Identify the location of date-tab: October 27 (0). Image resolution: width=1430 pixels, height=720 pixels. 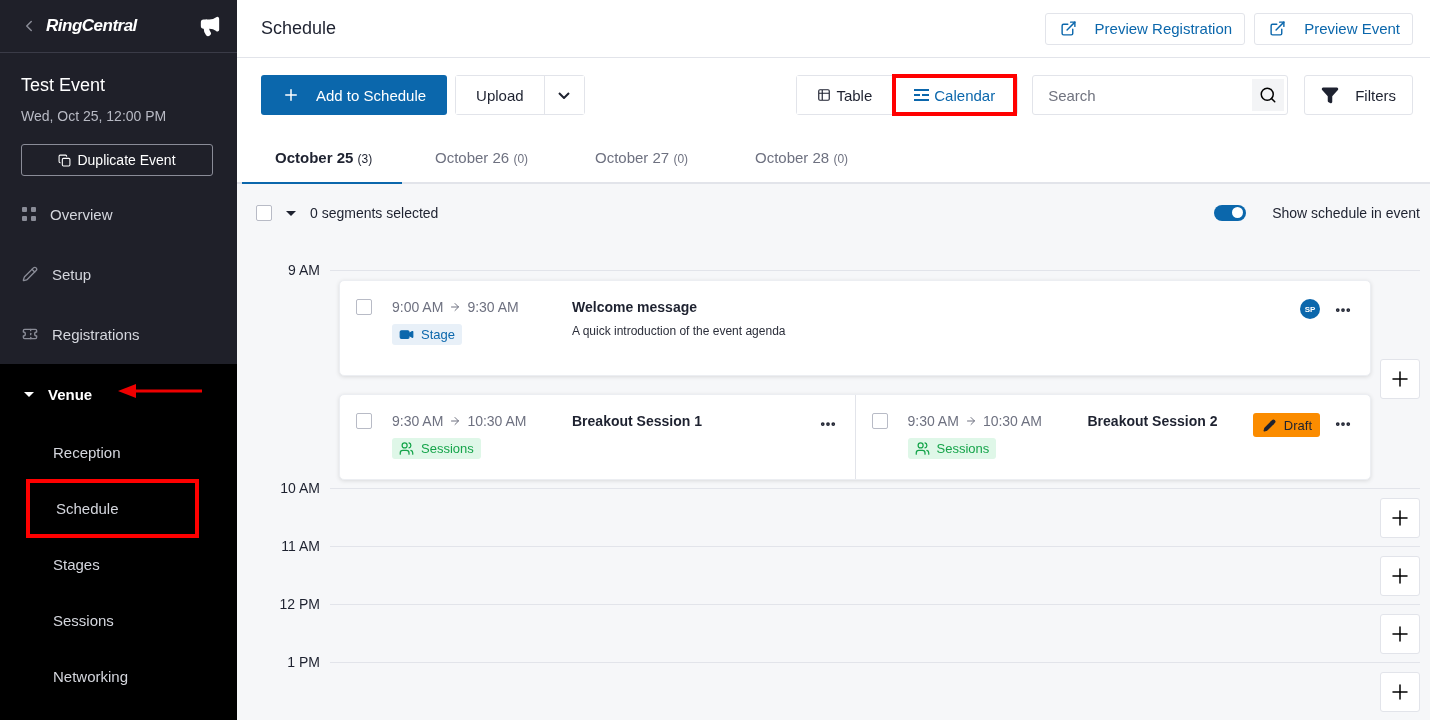
(642, 158).